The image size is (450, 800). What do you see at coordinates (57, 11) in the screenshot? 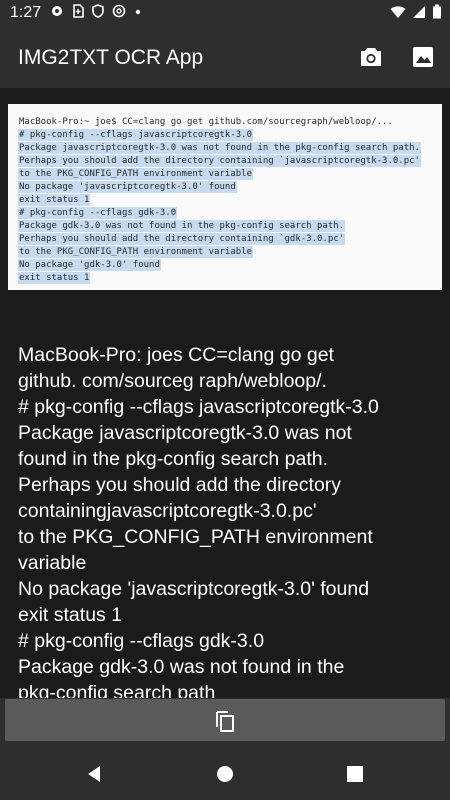
I see `gear-icon` at bounding box center [57, 11].